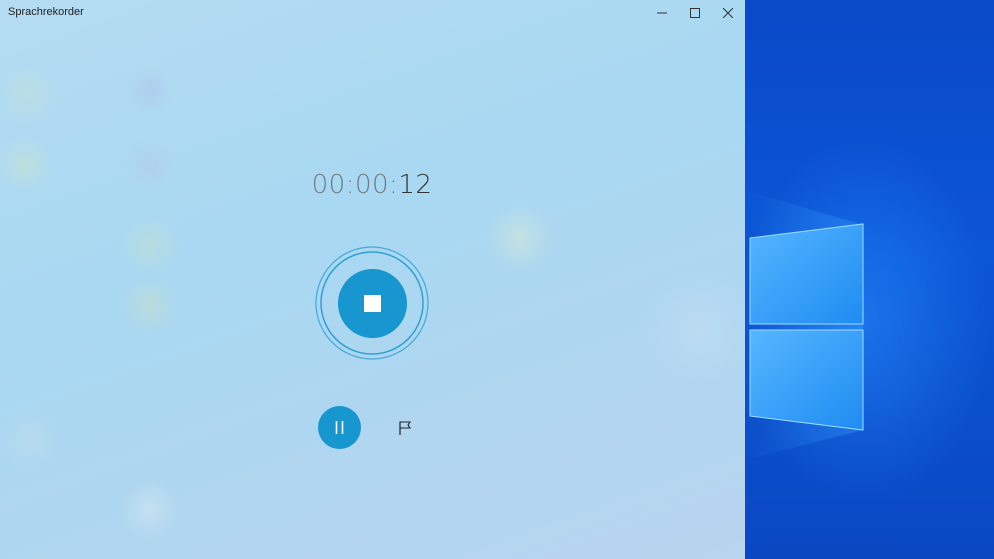  Describe the element at coordinates (46, 12) in the screenshot. I see `window-title: Sprachrekorder` at that location.